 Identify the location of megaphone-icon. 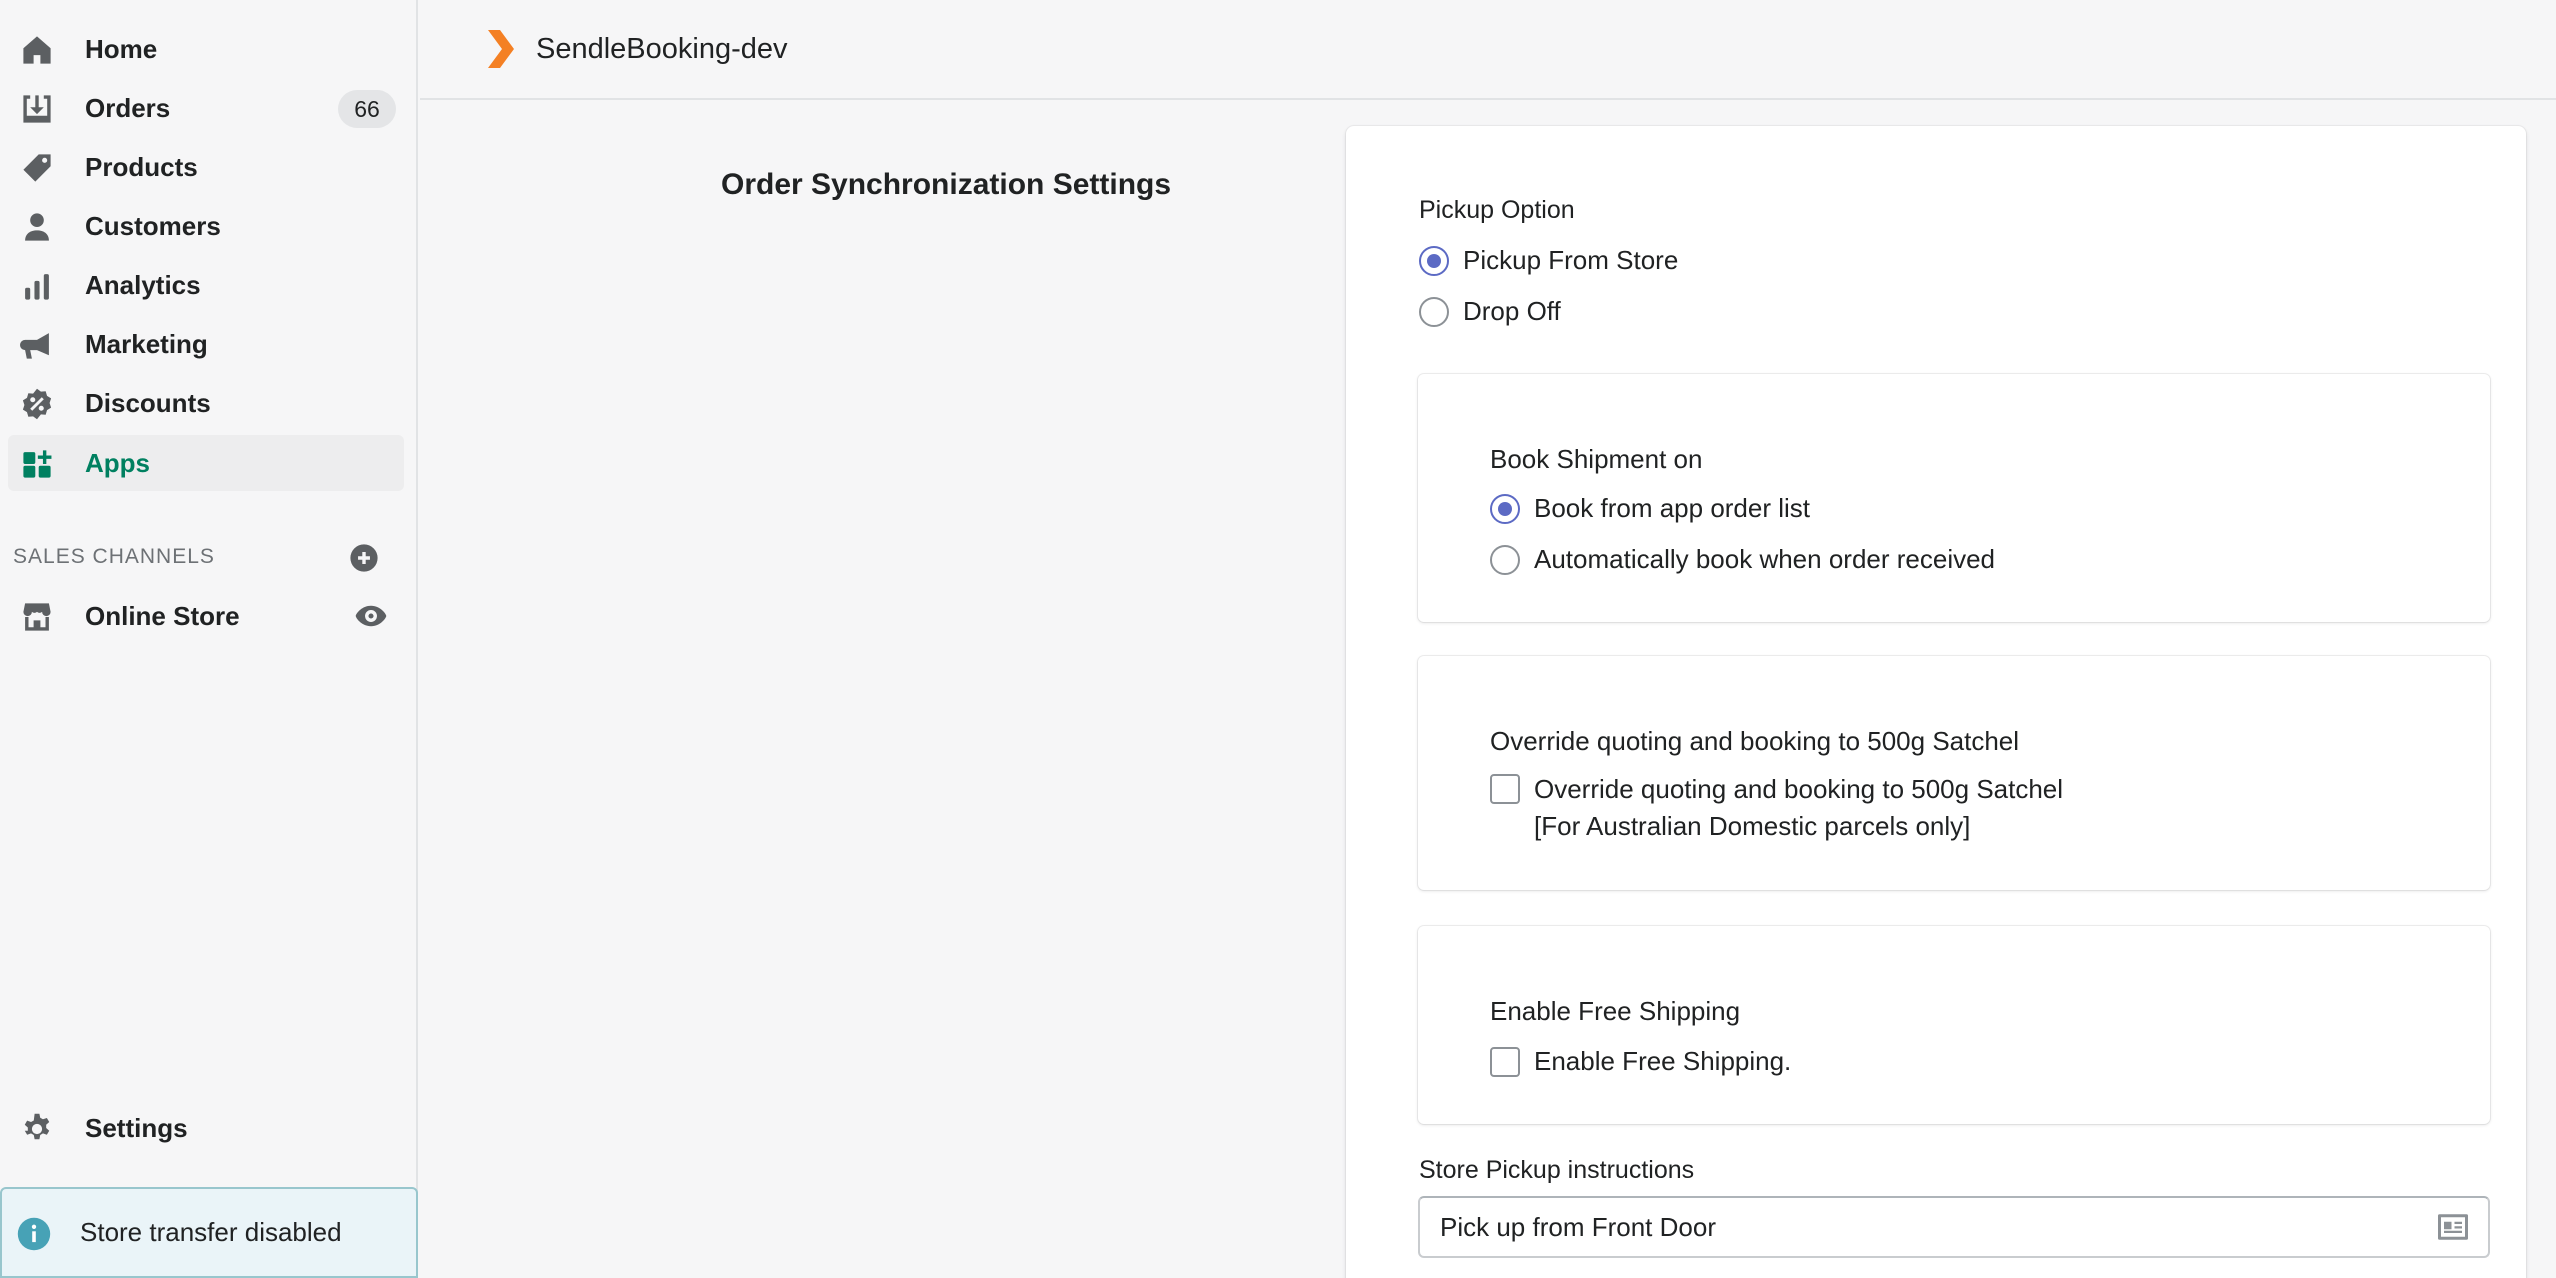
(37, 345).